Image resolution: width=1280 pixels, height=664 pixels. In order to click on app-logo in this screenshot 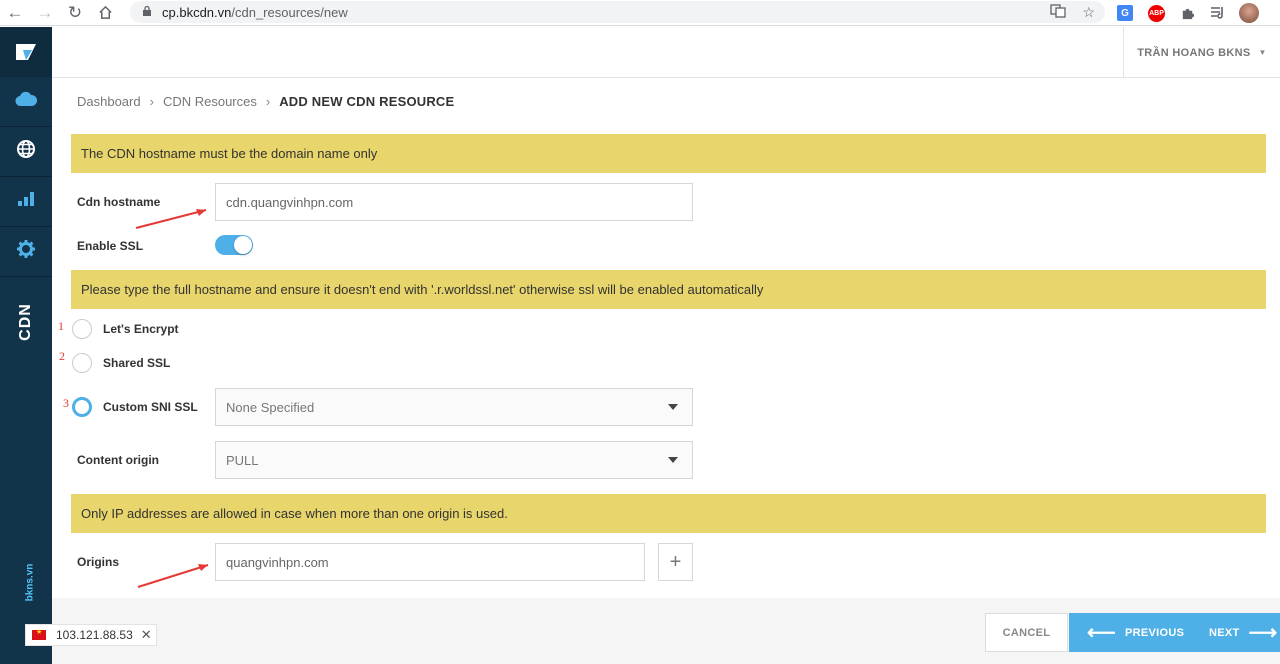, I will do `click(26, 52)`.